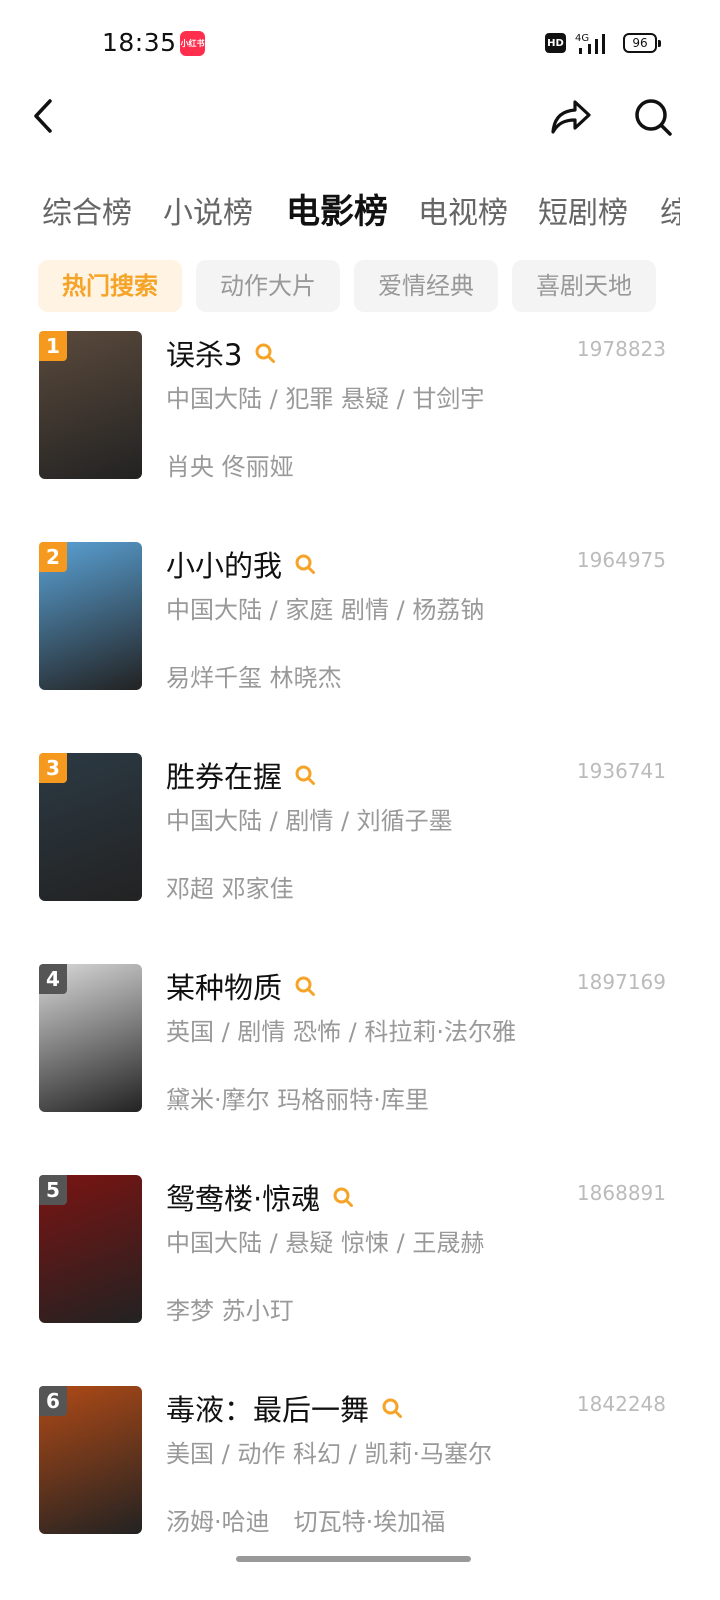  What do you see at coordinates (204, 353) in the screenshot?
I see `movie-title: 误杀3` at bounding box center [204, 353].